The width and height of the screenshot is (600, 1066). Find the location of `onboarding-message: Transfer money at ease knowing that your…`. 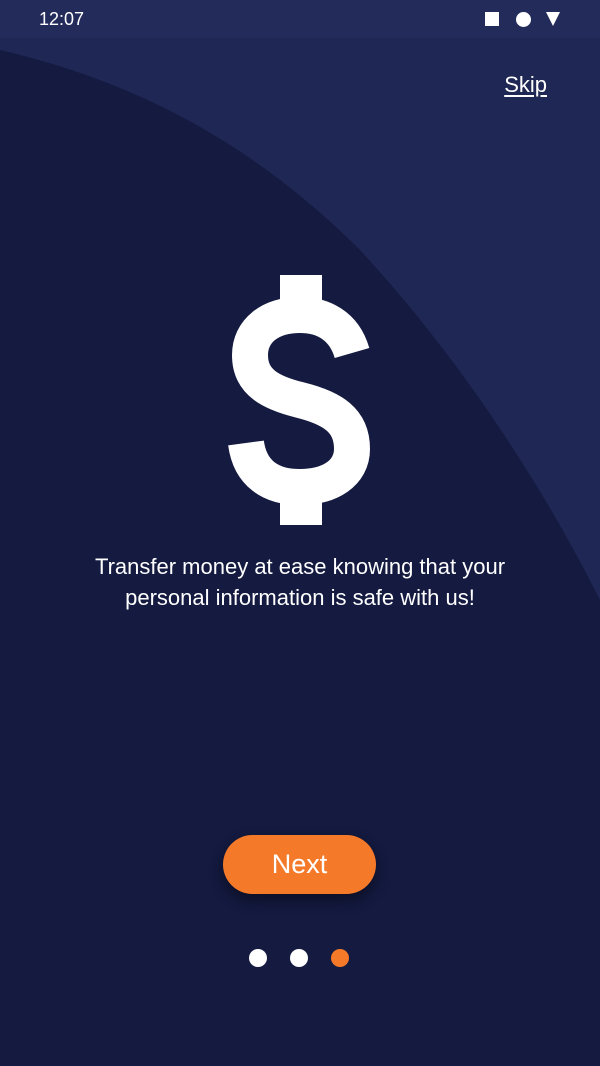

onboarding-message: Transfer money at ease knowing that your… is located at coordinates (300, 582).